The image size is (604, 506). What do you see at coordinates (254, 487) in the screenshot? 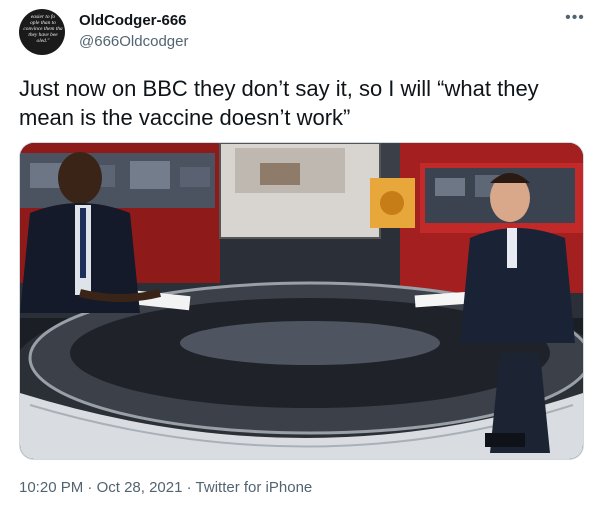
I see `tweet-source: Twitter for iPhone` at bounding box center [254, 487].